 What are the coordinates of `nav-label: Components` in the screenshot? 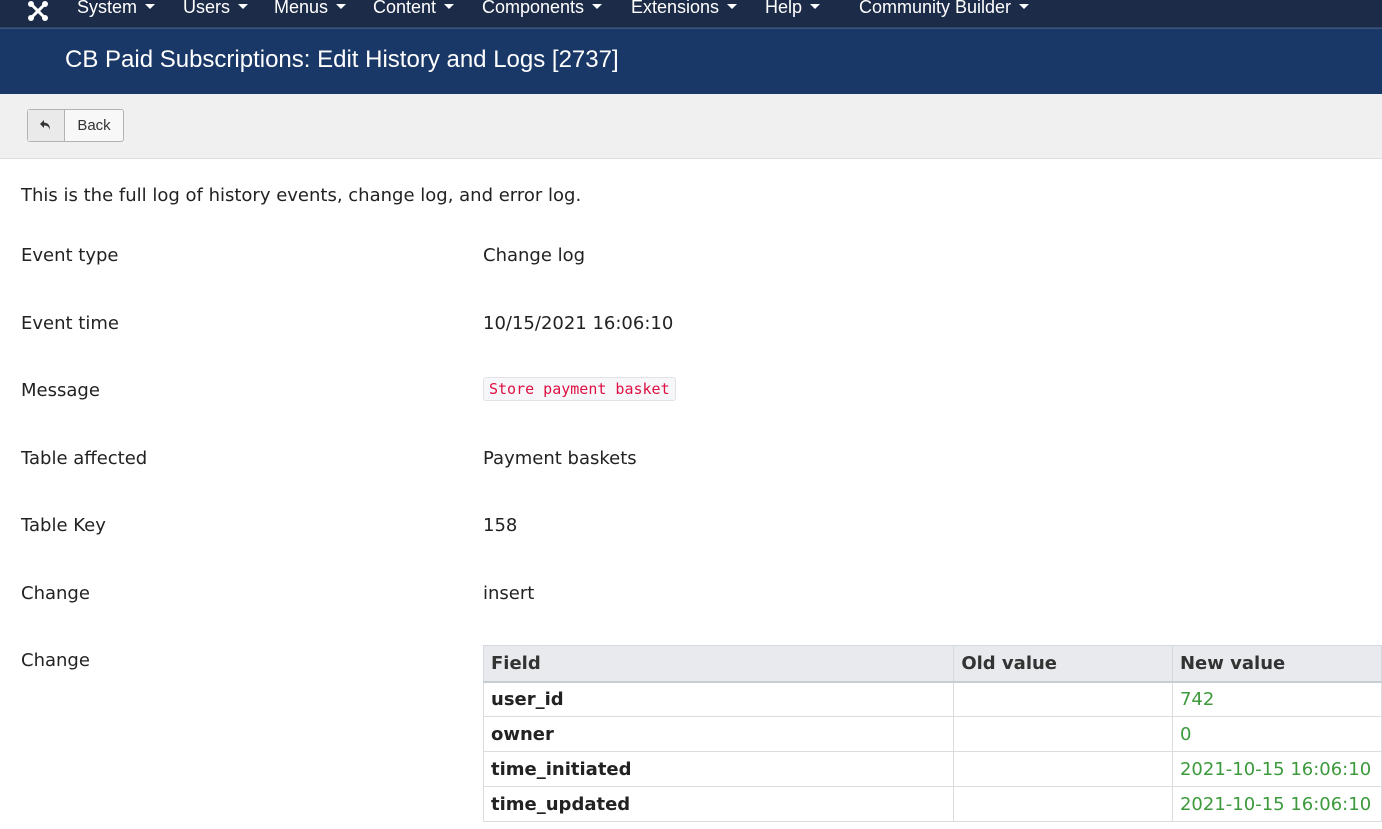 It's located at (533, 8).